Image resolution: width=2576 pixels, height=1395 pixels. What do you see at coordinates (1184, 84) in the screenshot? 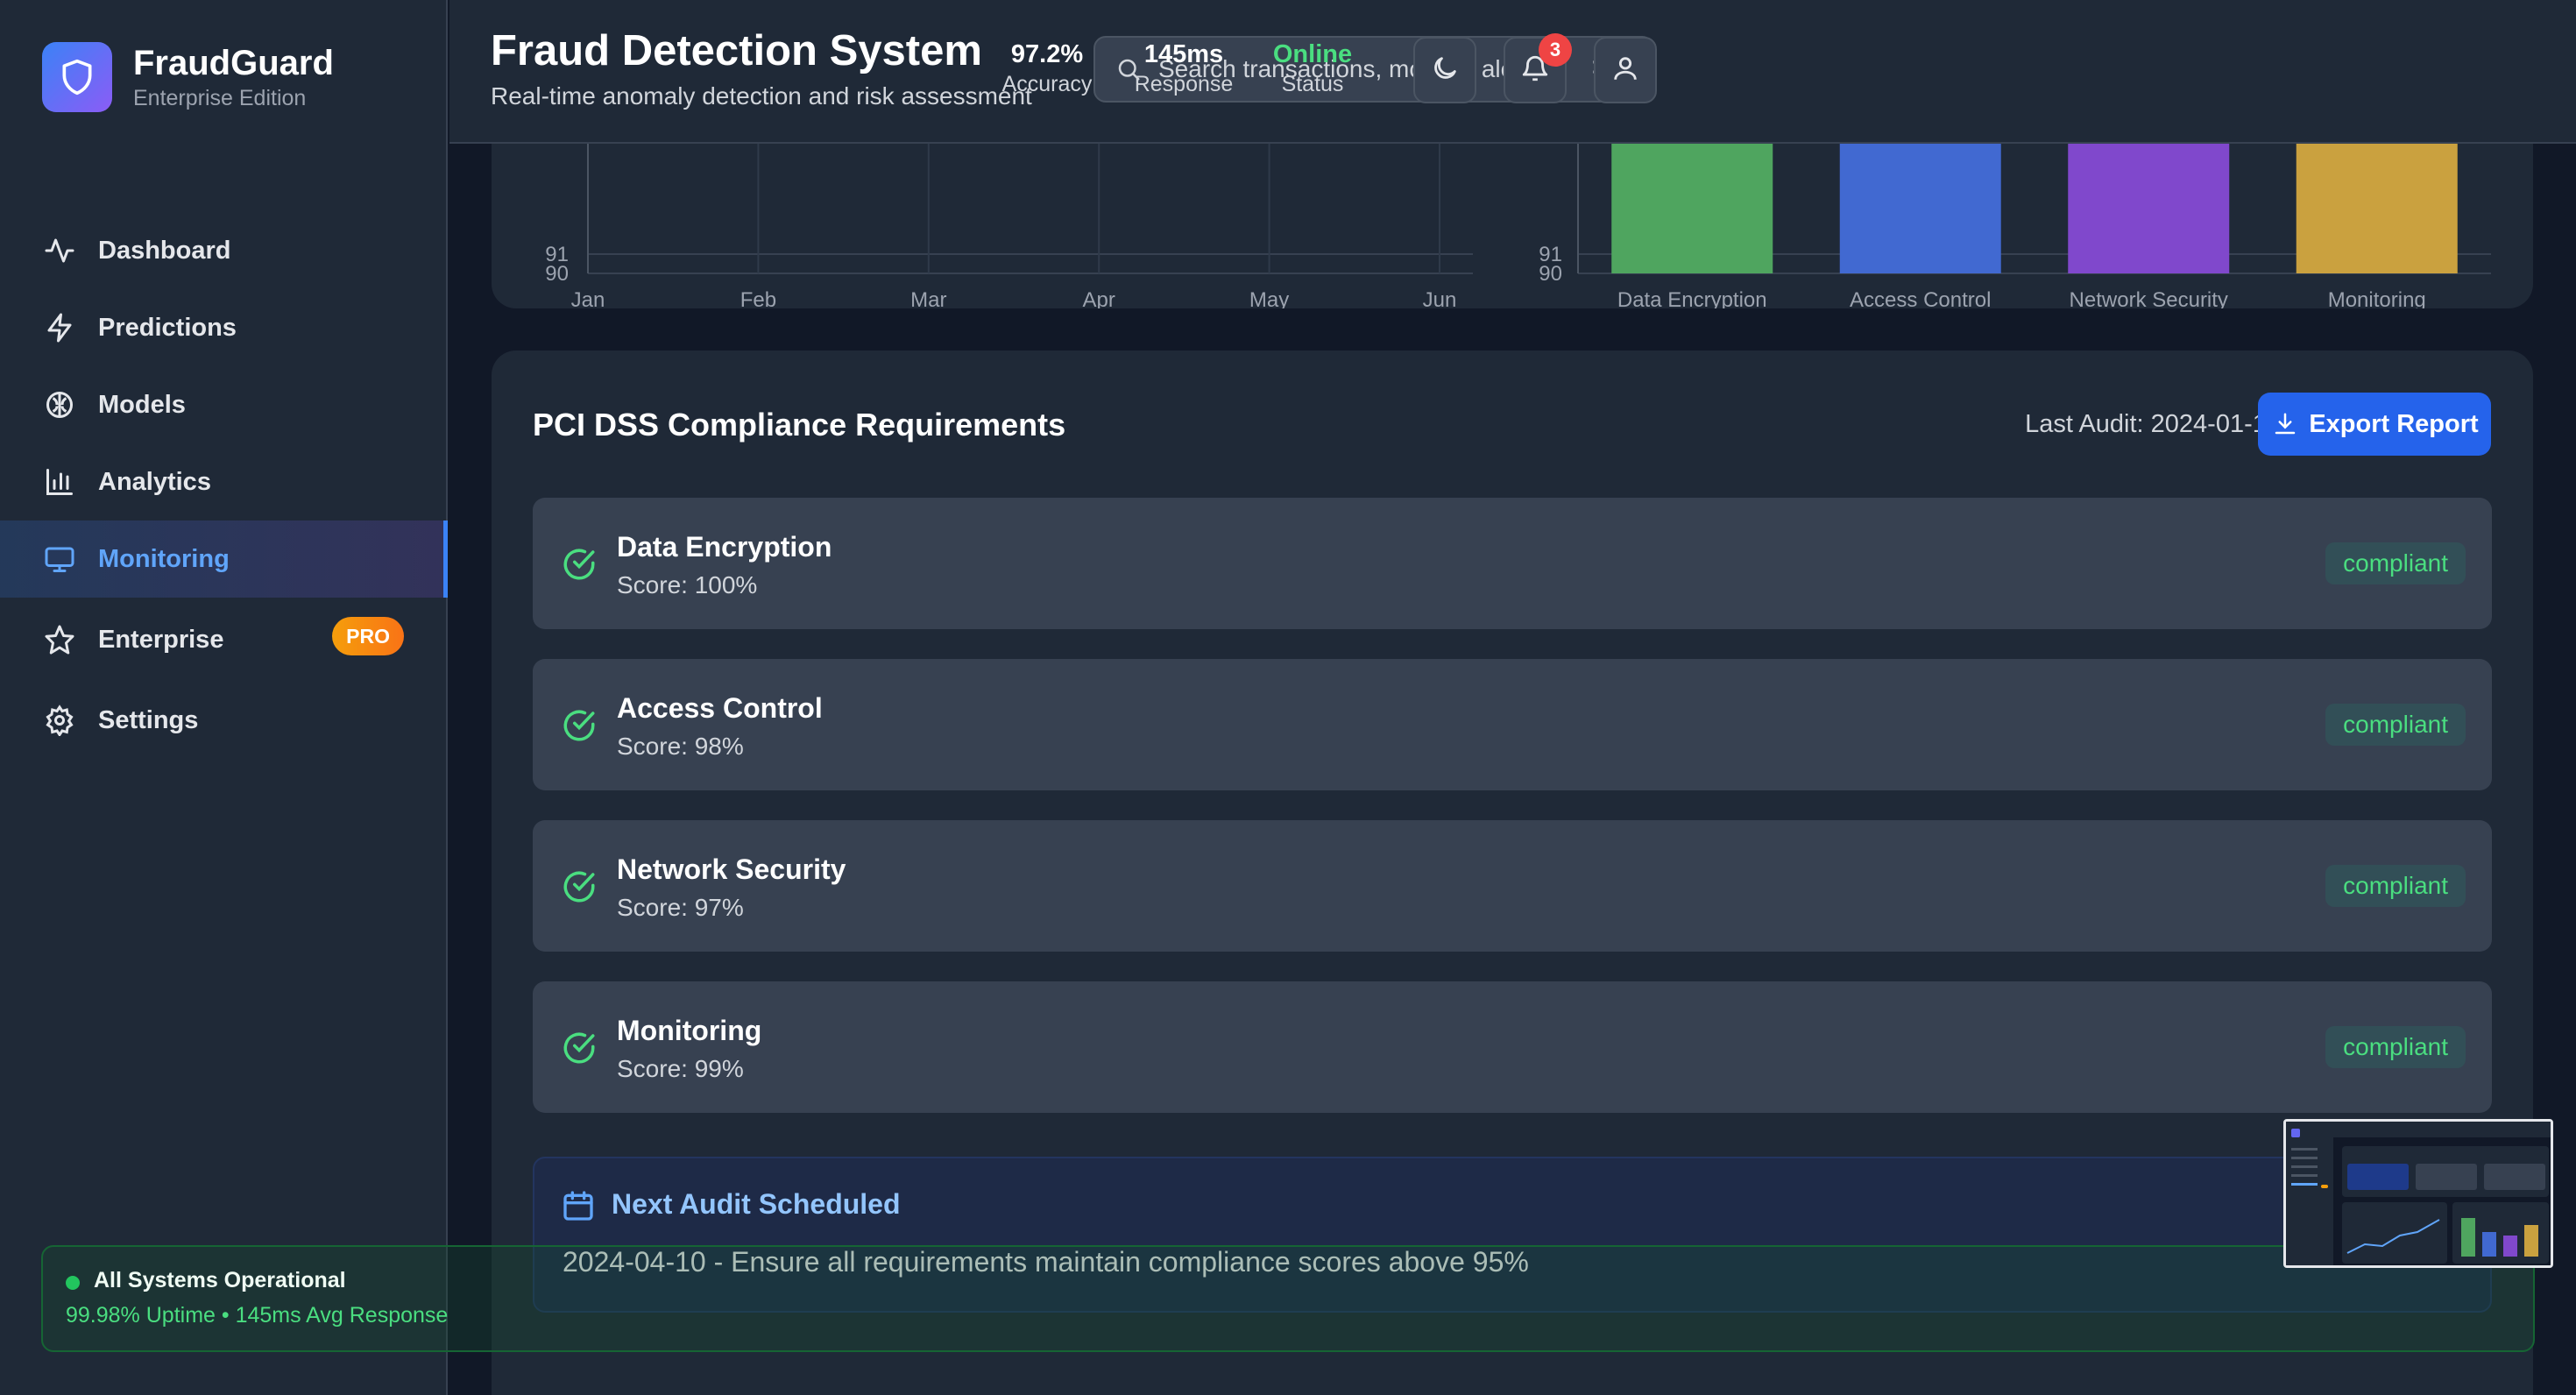
I see `response-label: Response` at bounding box center [1184, 84].